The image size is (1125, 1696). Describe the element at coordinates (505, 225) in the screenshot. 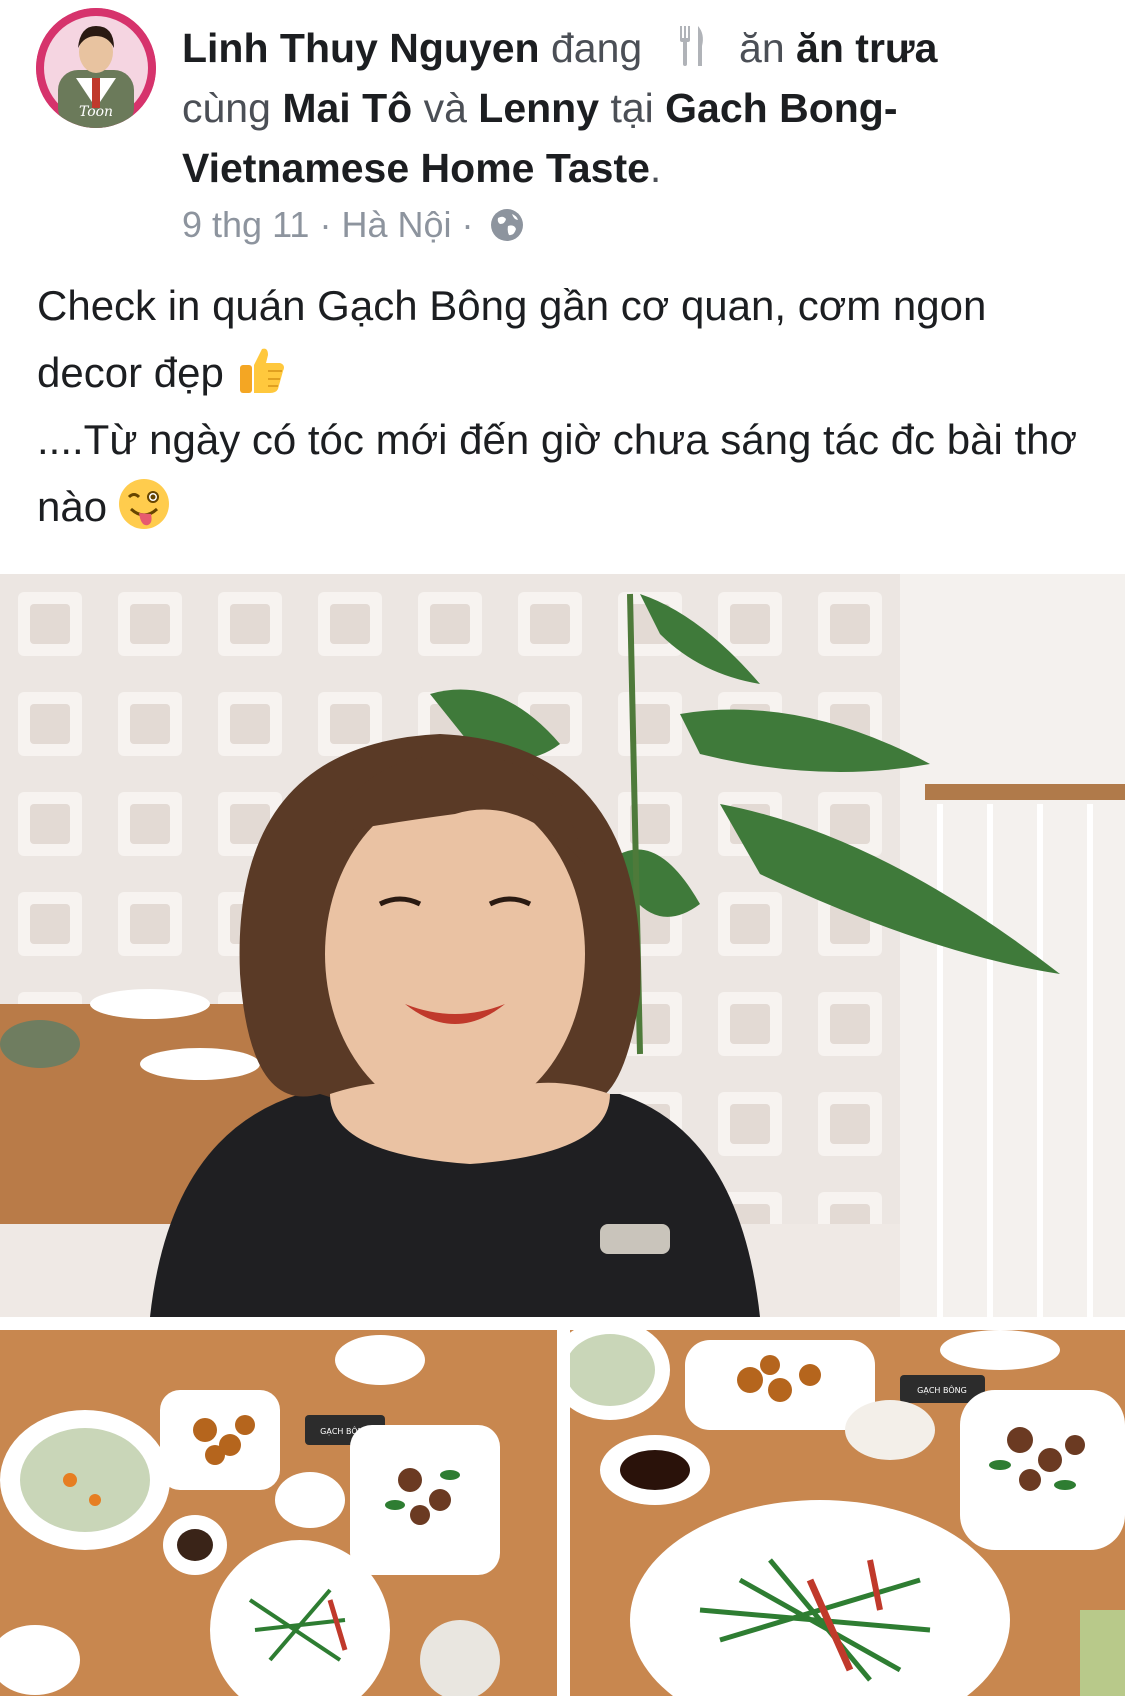

I see `globe-icon` at that location.